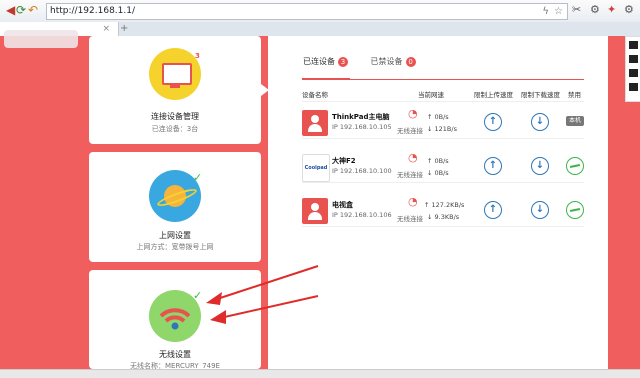 The height and width of the screenshot is (378, 640). What do you see at coordinates (444, 205) in the screenshot?
I see `upload-speed: ↑ 127.2KB/s` at bounding box center [444, 205].